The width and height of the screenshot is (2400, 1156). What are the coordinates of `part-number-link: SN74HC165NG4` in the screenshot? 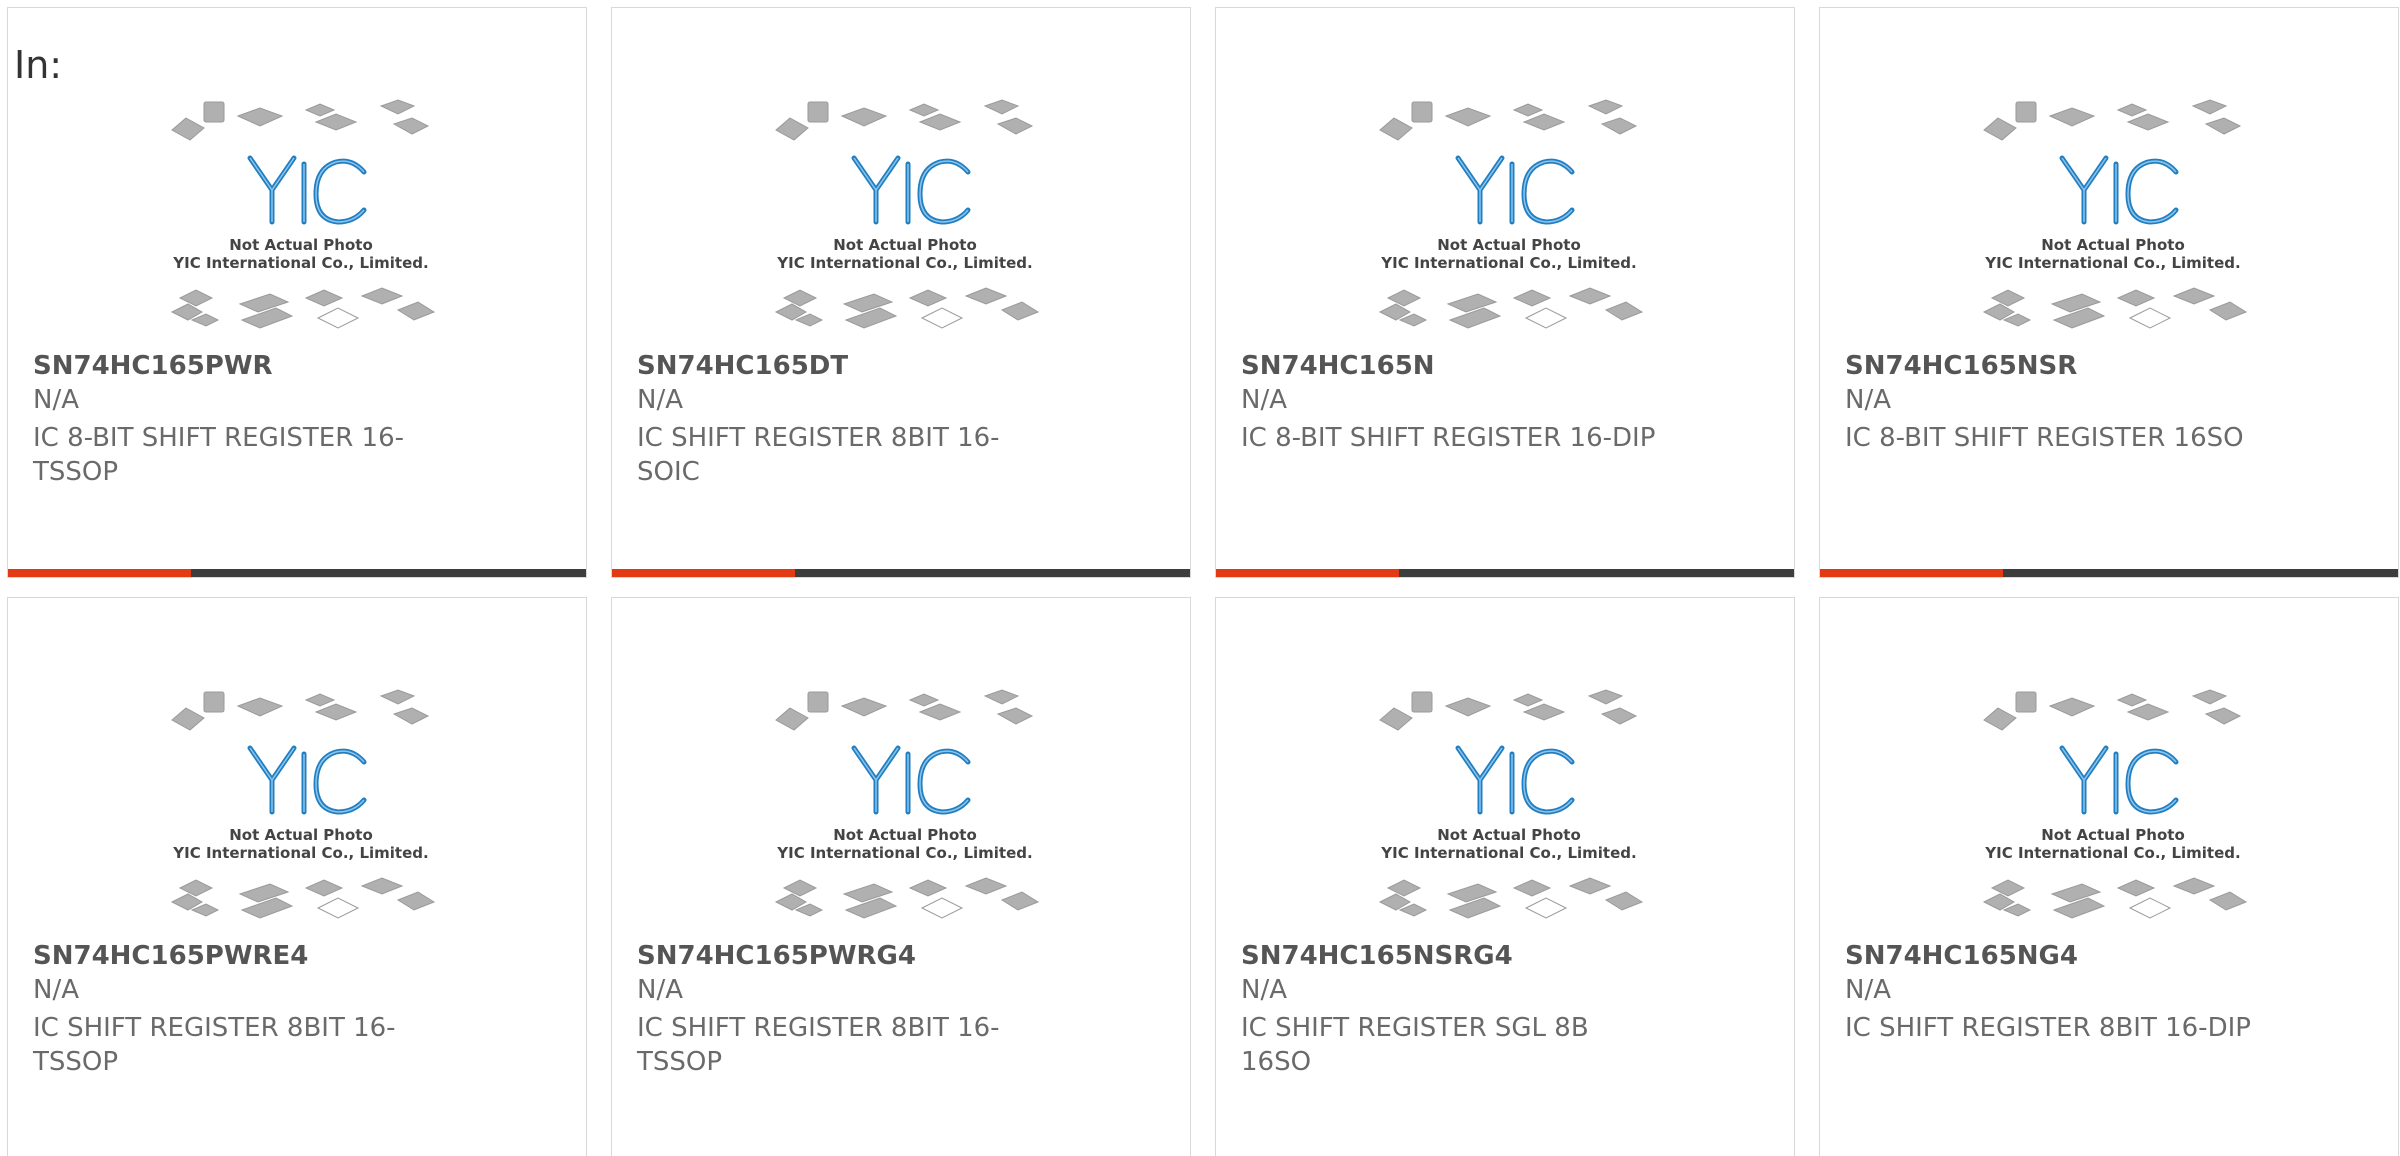 It's located at (1961, 956).